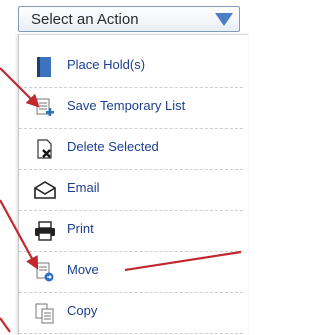 This screenshot has height=335, width=320. What do you see at coordinates (44, 149) in the screenshot?
I see `delete-icon` at bounding box center [44, 149].